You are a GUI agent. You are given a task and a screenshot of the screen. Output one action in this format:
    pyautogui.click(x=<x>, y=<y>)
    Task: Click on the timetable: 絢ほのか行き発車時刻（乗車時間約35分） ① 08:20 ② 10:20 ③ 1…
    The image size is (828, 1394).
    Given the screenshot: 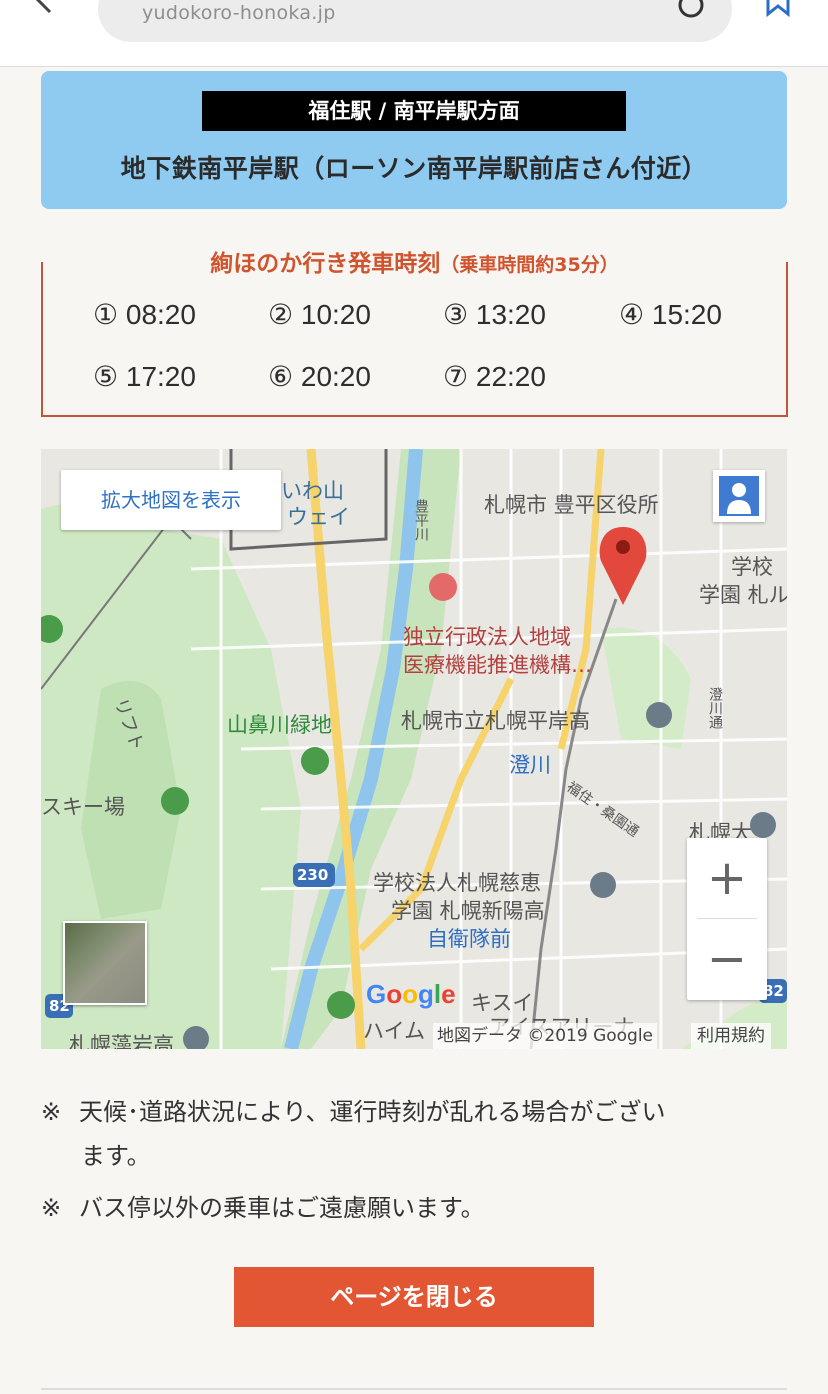 What is the action you would take?
    pyautogui.click(x=414, y=334)
    